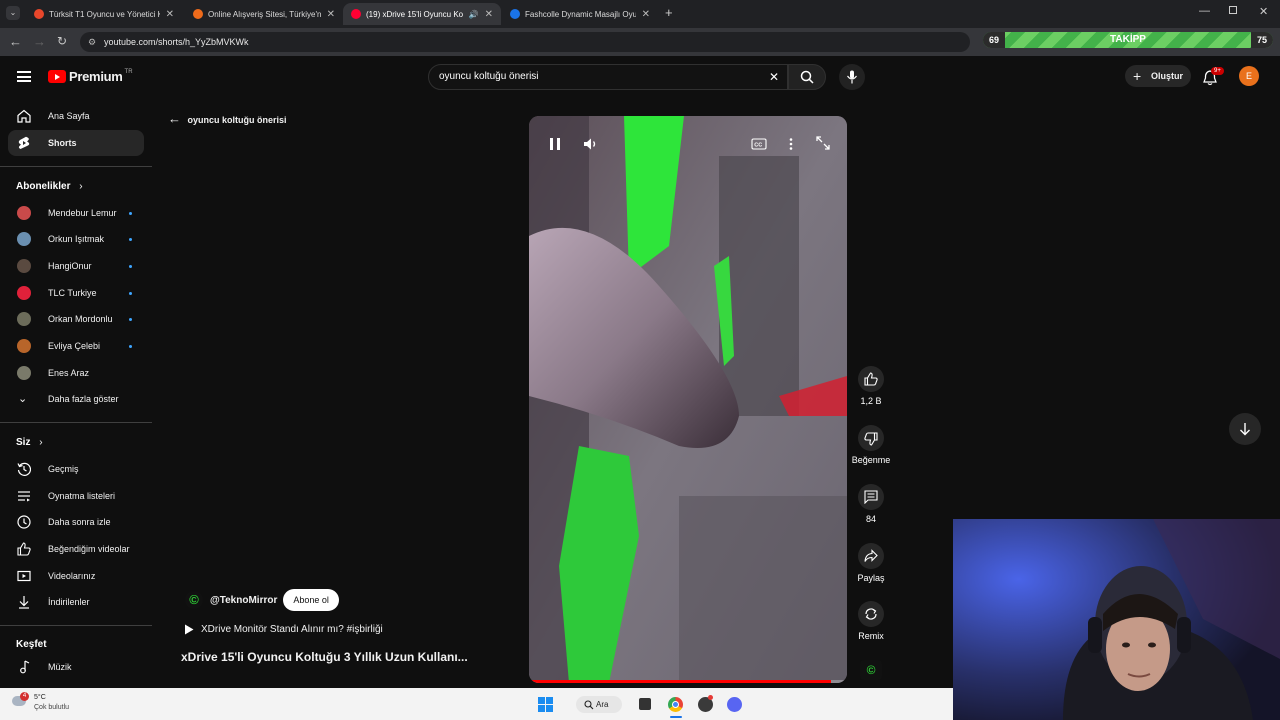 The height and width of the screenshot is (720, 1280). I want to click on subscriptions-title: Abonelikler, so click(43, 186).